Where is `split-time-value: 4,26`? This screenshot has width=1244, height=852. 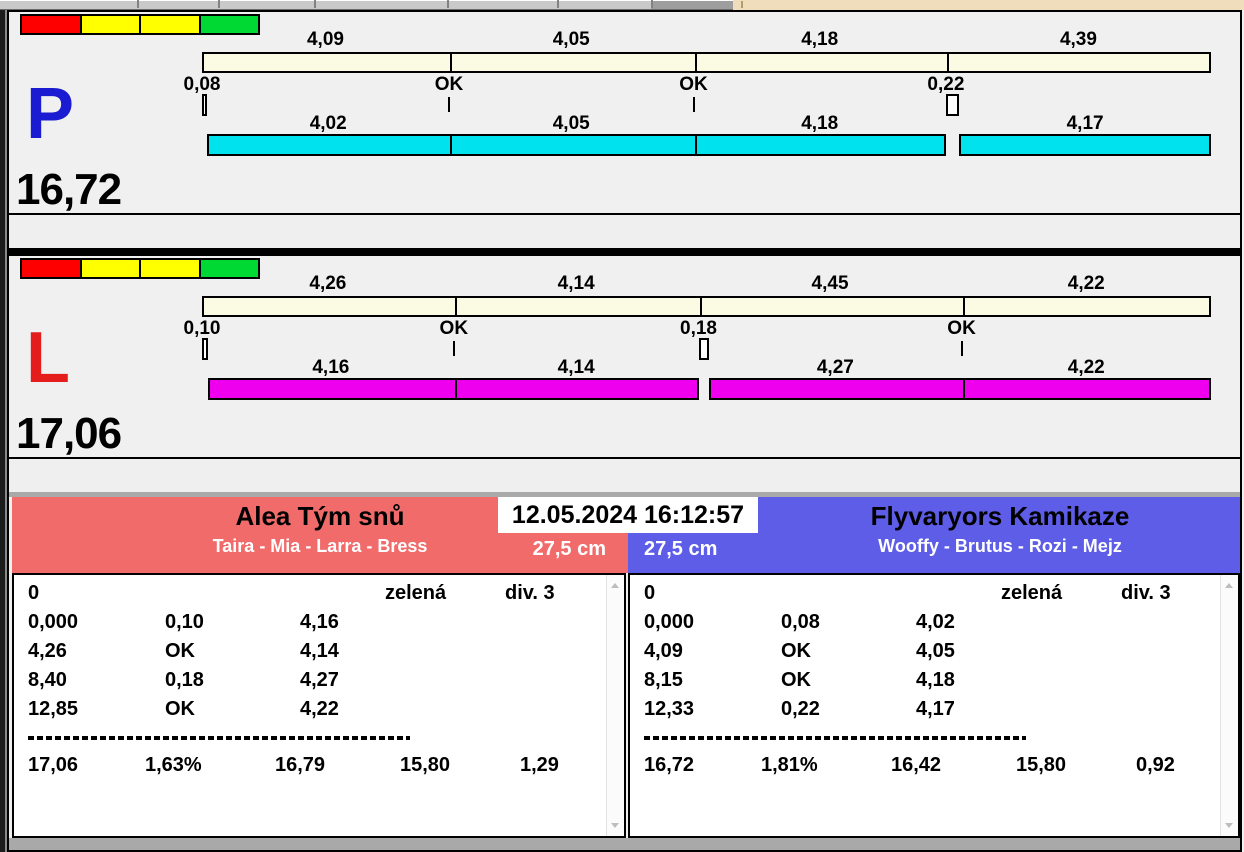
split-time-value: 4,26 is located at coordinates (328, 283).